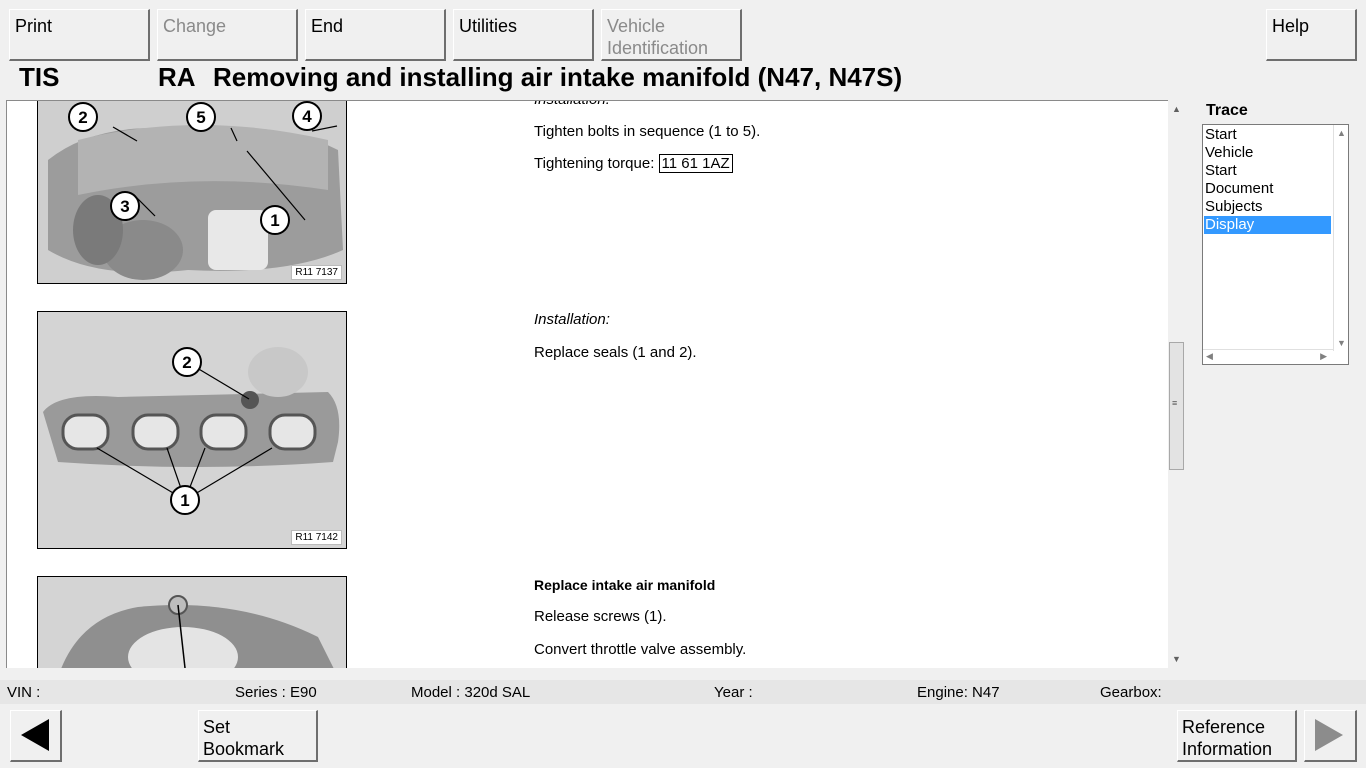  Describe the element at coordinates (1267, 207) in the screenshot. I see `trace-item-subjects: Subjects` at that location.